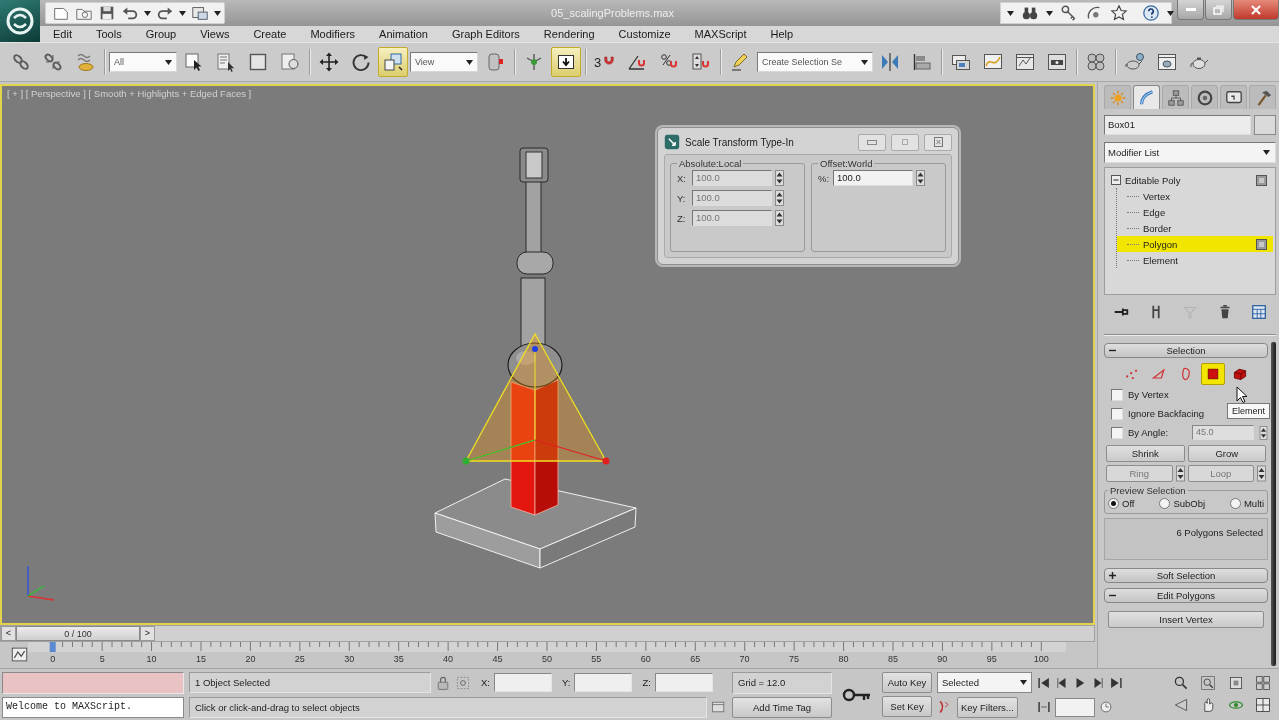 The width and height of the screenshot is (1279, 720). Describe the element at coordinates (1195, 244) in the screenshot. I see `stack-item: Polygon` at that location.